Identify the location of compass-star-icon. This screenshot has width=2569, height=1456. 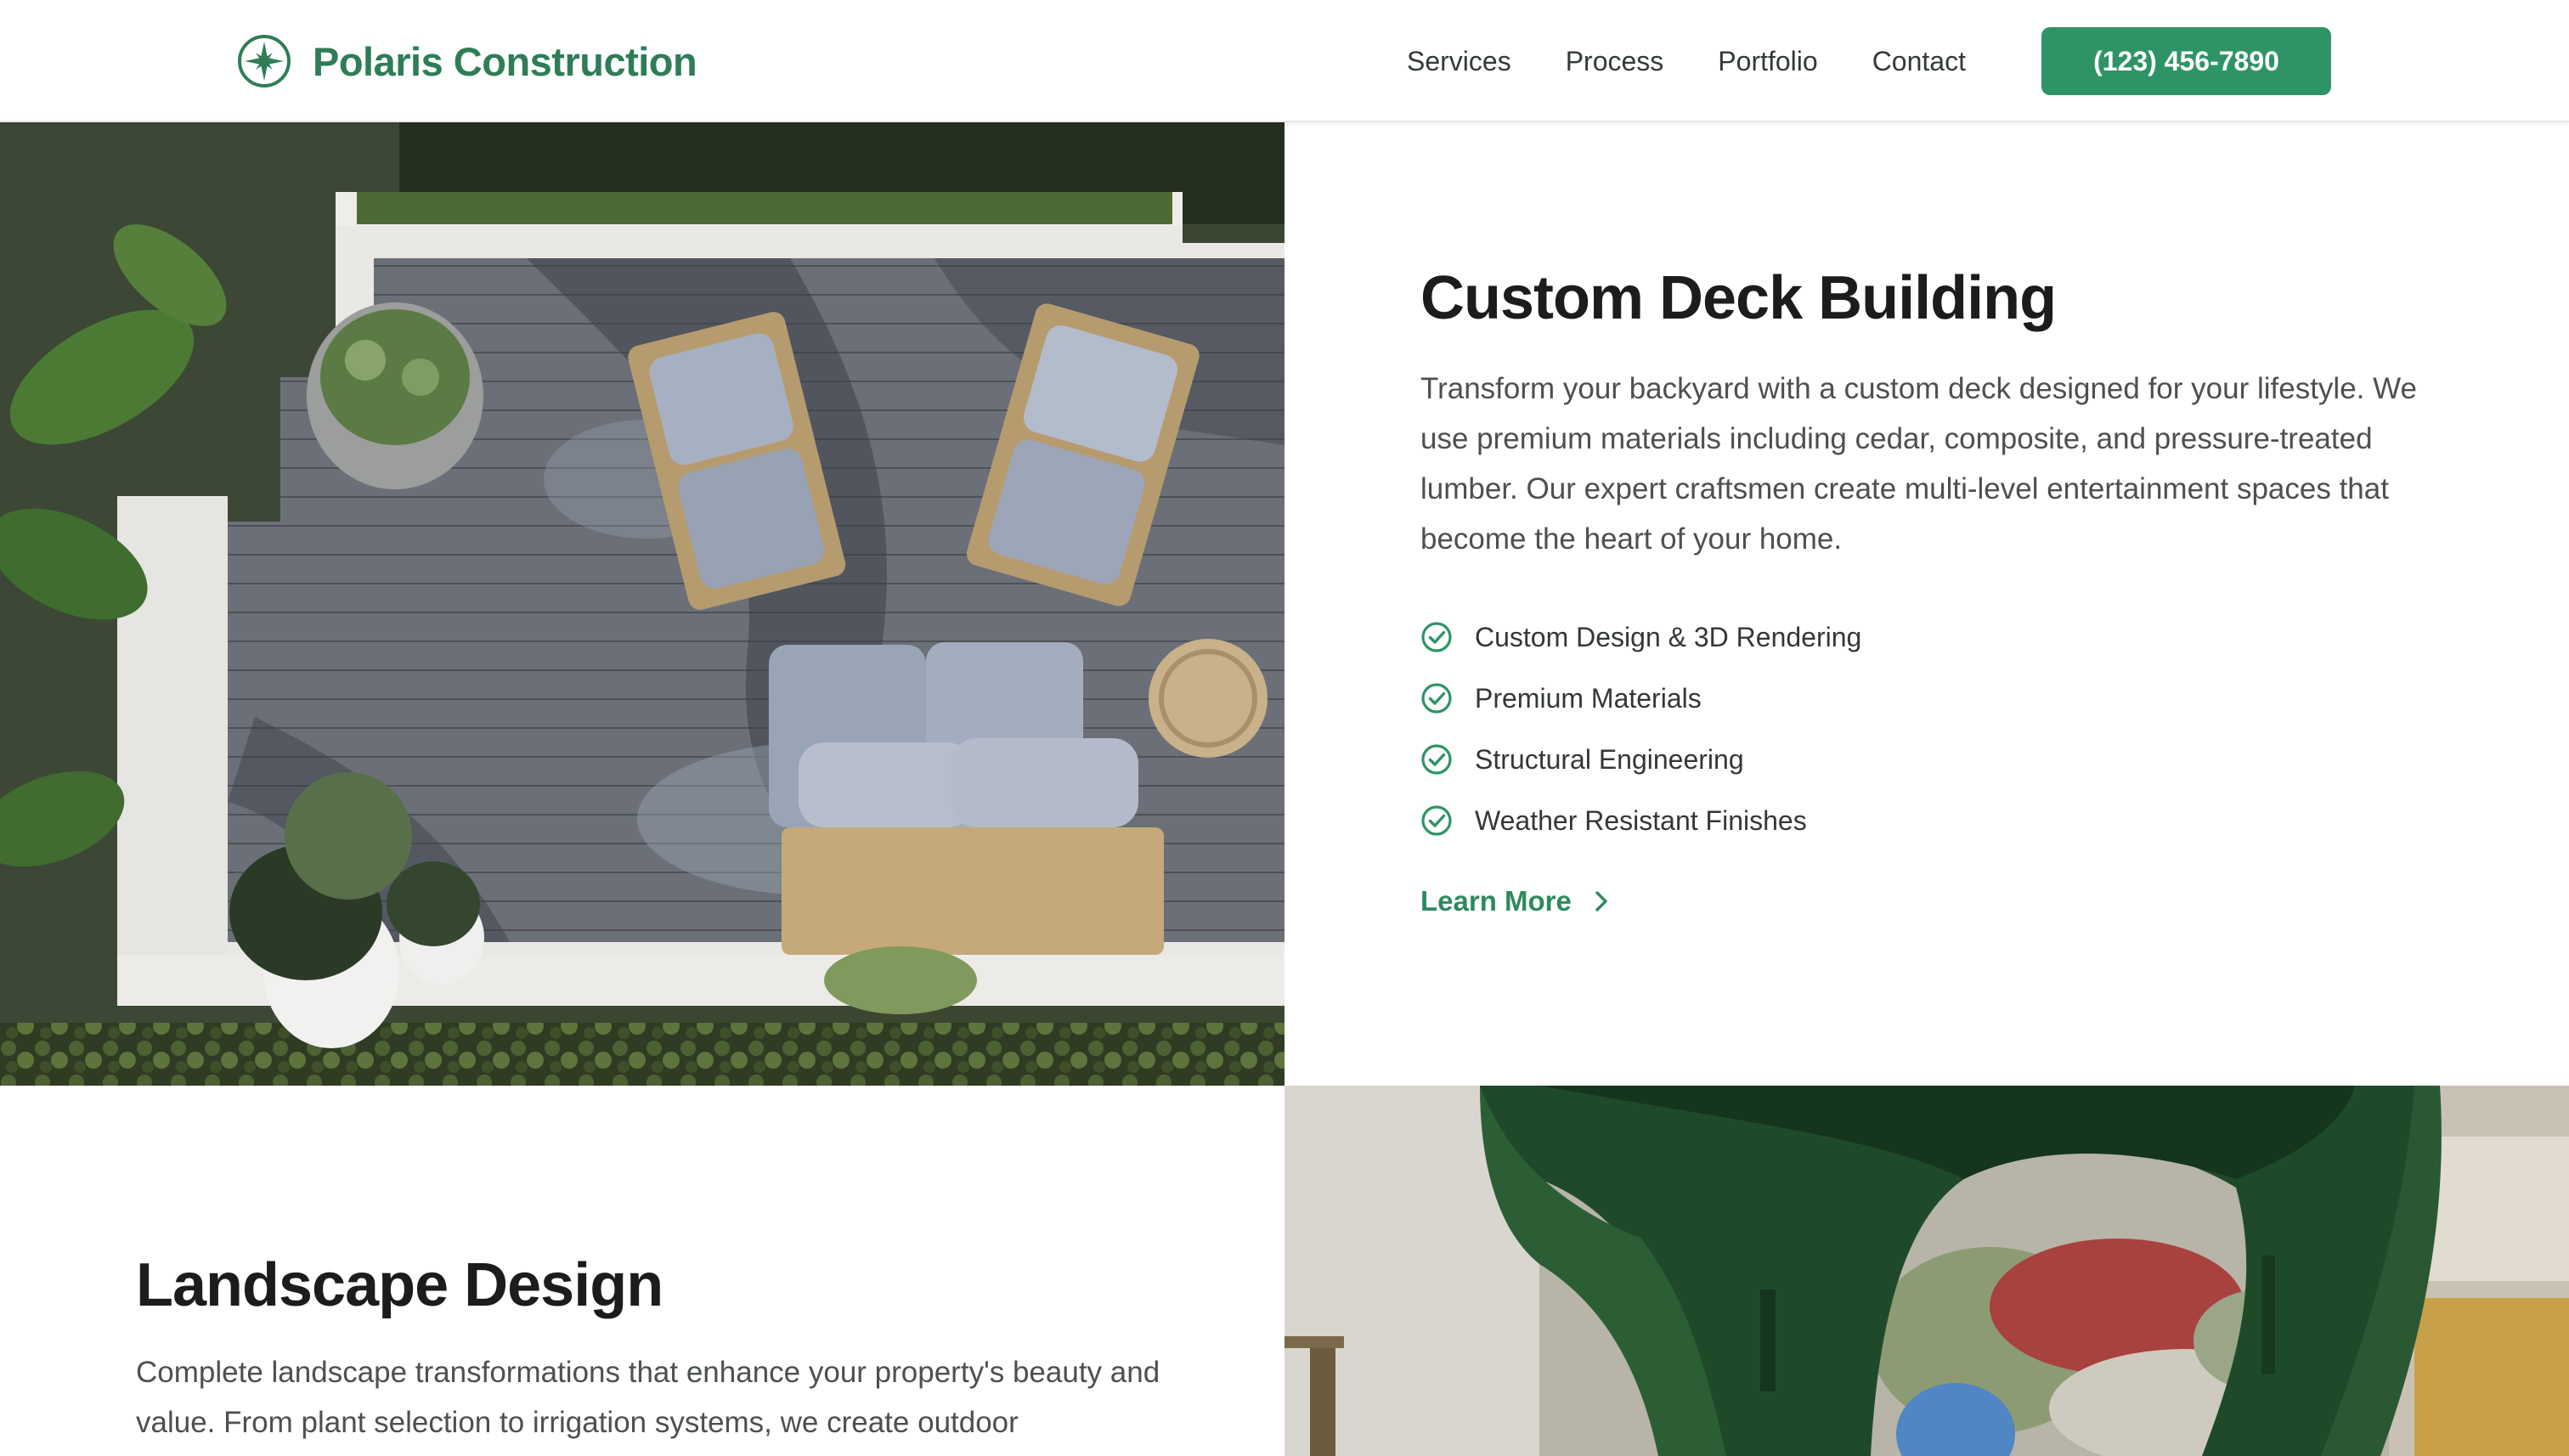
(264, 61).